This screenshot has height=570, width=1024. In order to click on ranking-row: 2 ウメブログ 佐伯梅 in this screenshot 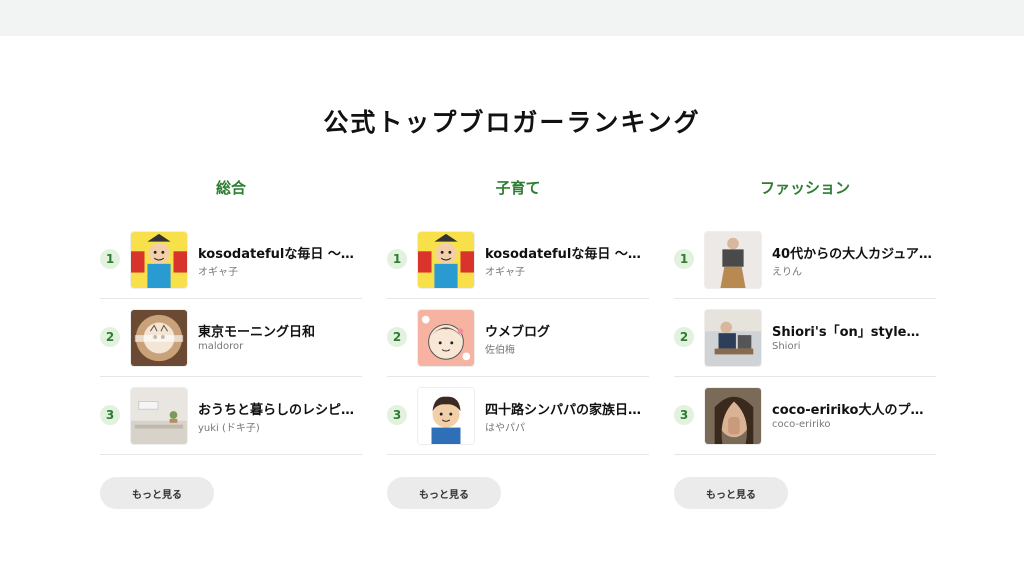, I will do `click(518, 338)`.